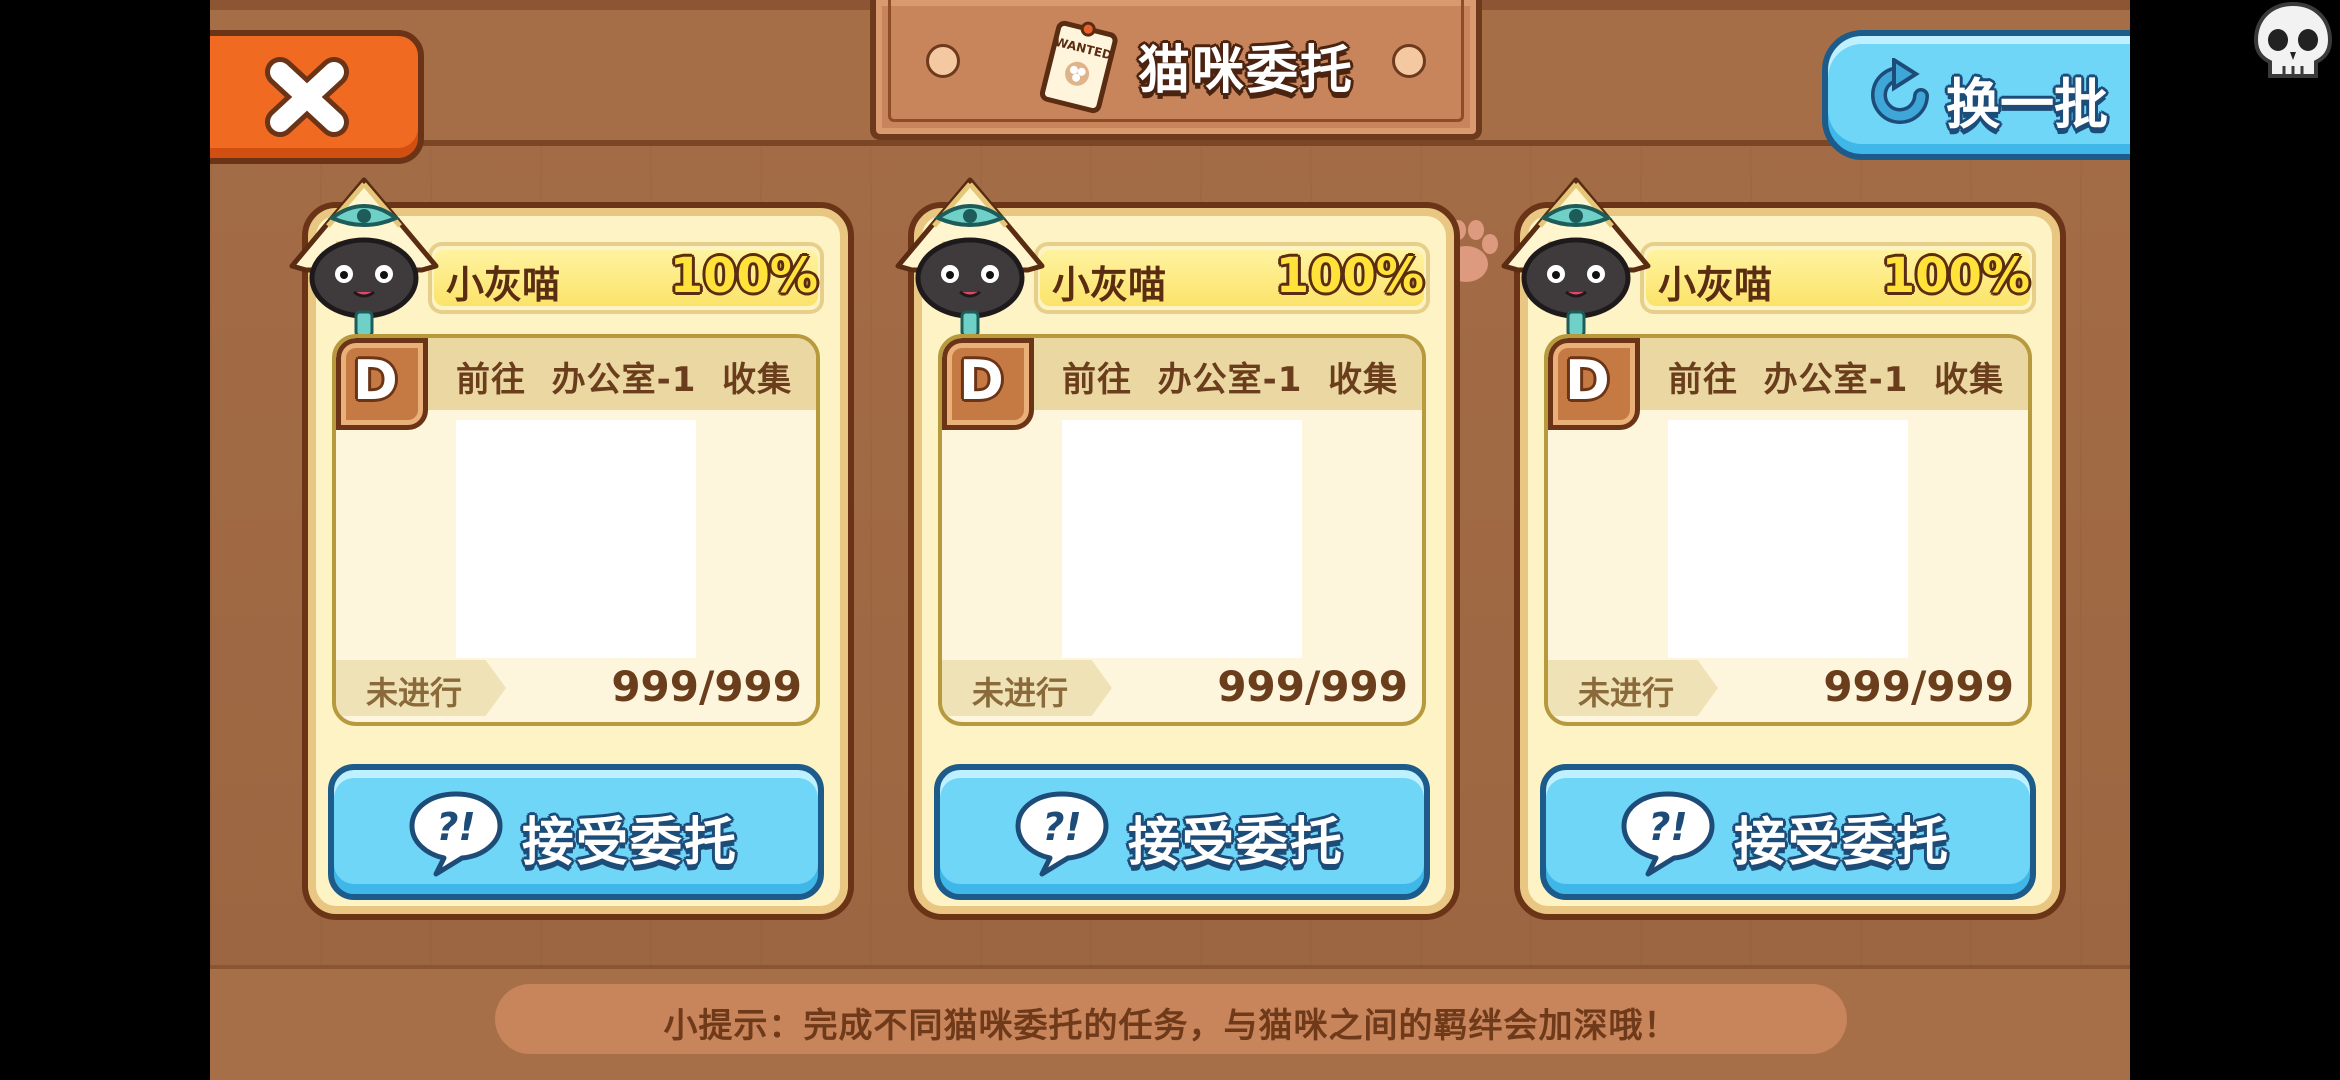 This screenshot has height=1080, width=2340. I want to click on rivet-right, so click(1409, 61).